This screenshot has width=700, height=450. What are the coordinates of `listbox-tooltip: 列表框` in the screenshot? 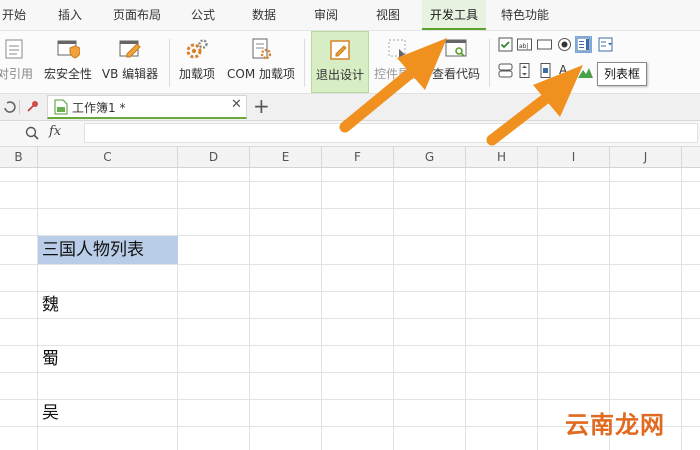 It's located at (622, 74).